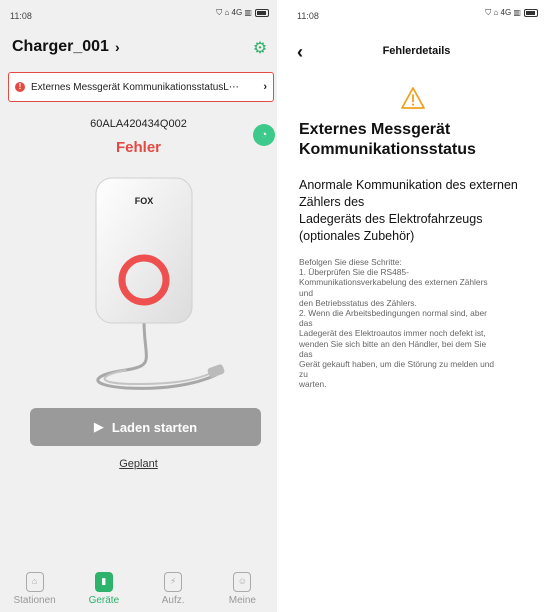 This screenshot has height=612, width=546. What do you see at coordinates (154, 427) in the screenshot?
I see `start-charging-label: Laden starten` at bounding box center [154, 427].